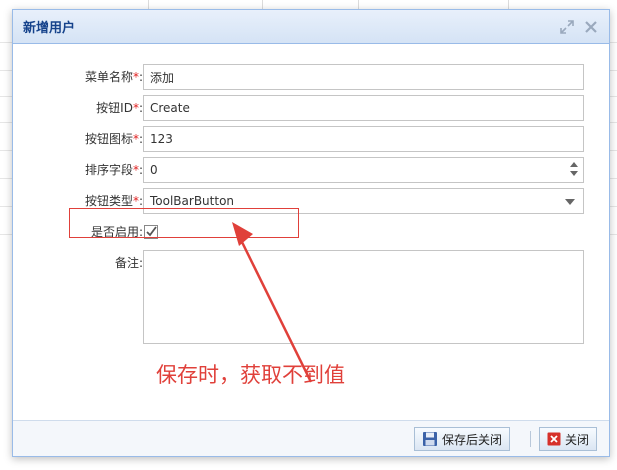 This screenshot has height=470, width=617. I want to click on sort-field-input, so click(363, 170).